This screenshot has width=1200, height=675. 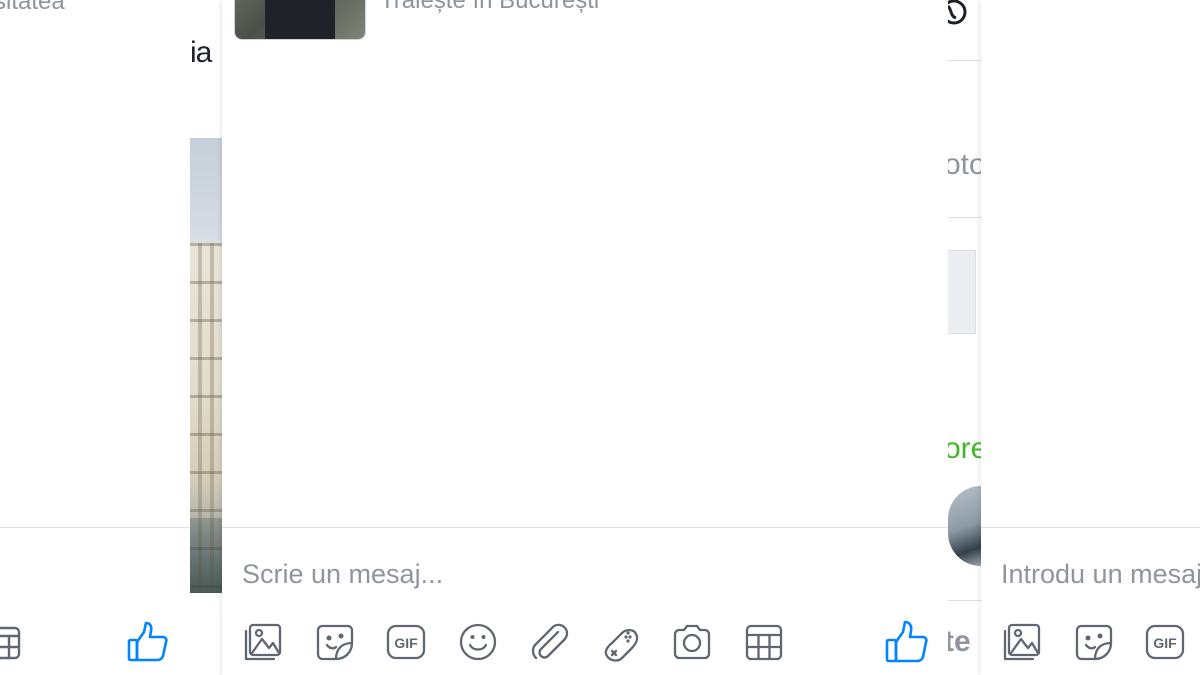 I want to click on background-page-left-strip: ia, so click(x=206, y=337).